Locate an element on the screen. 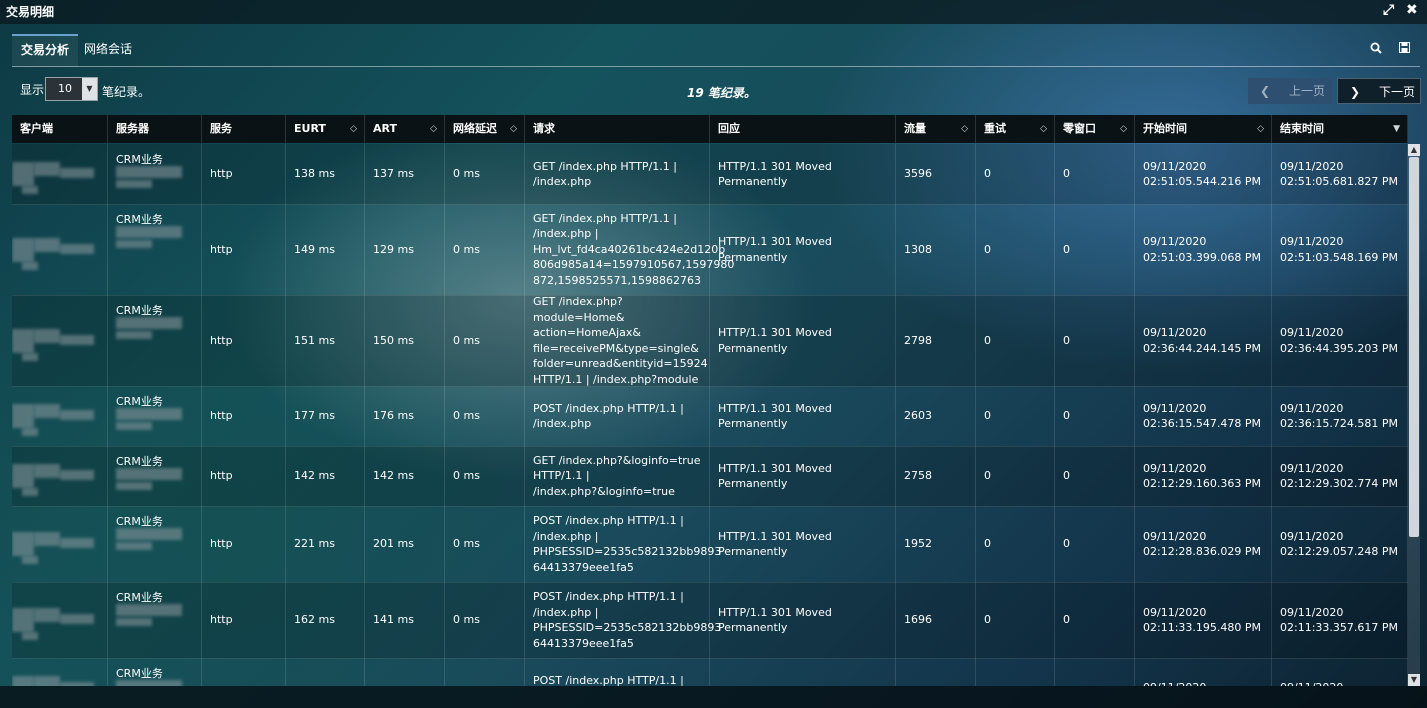  column-header-label: 结束时间 is located at coordinates (1302, 128).